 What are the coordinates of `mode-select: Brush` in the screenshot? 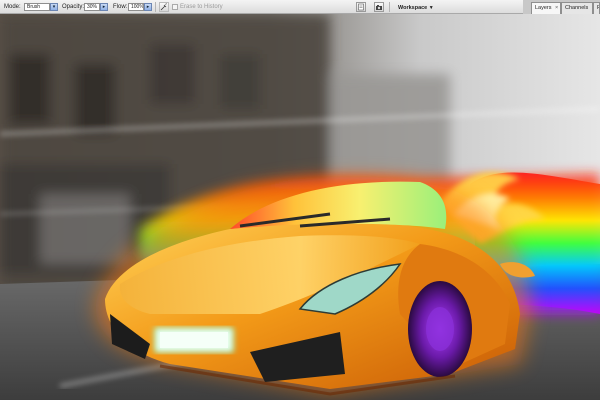 It's located at (37, 7).